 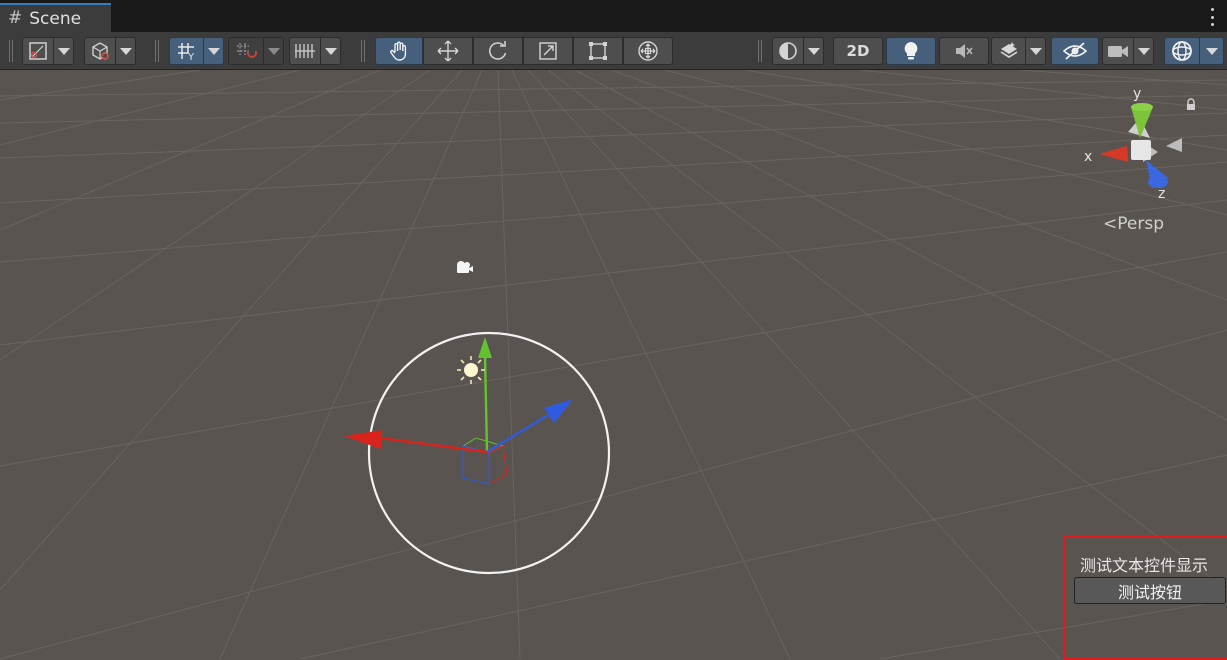 I want to click on audio-toggle-button, so click(x=964, y=51).